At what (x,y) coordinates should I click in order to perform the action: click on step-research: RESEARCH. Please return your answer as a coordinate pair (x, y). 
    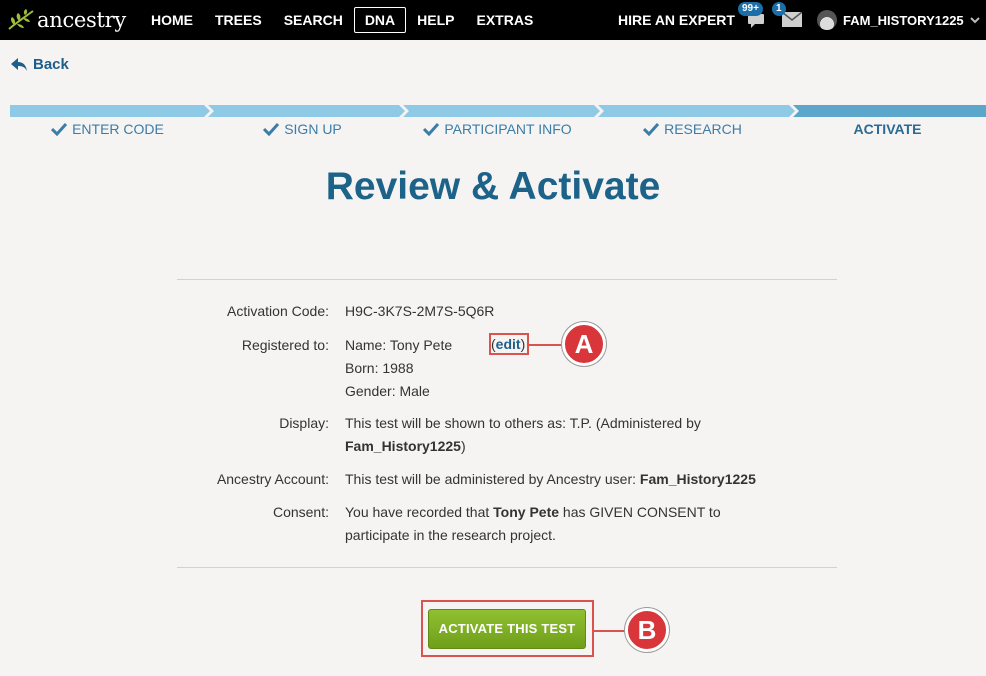
    Looking at the image, I should click on (692, 129).